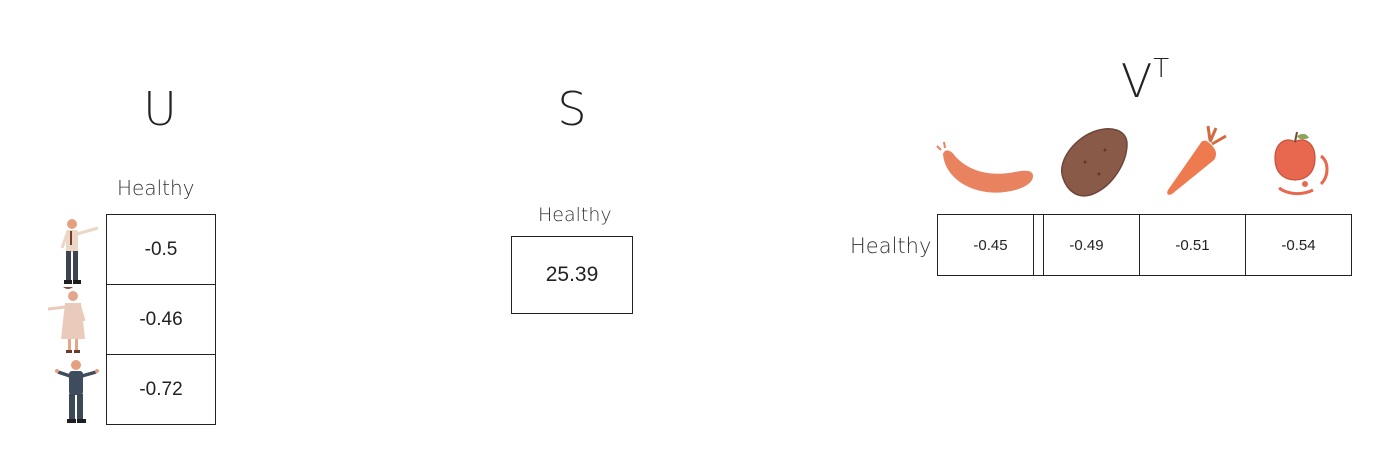  I want to click on s-title: S, so click(572, 109).